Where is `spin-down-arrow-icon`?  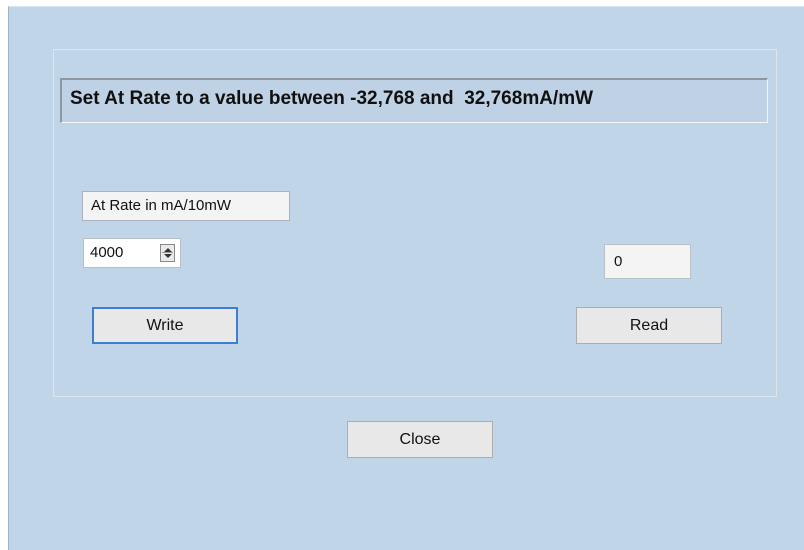
spin-down-arrow-icon is located at coordinates (168, 256).